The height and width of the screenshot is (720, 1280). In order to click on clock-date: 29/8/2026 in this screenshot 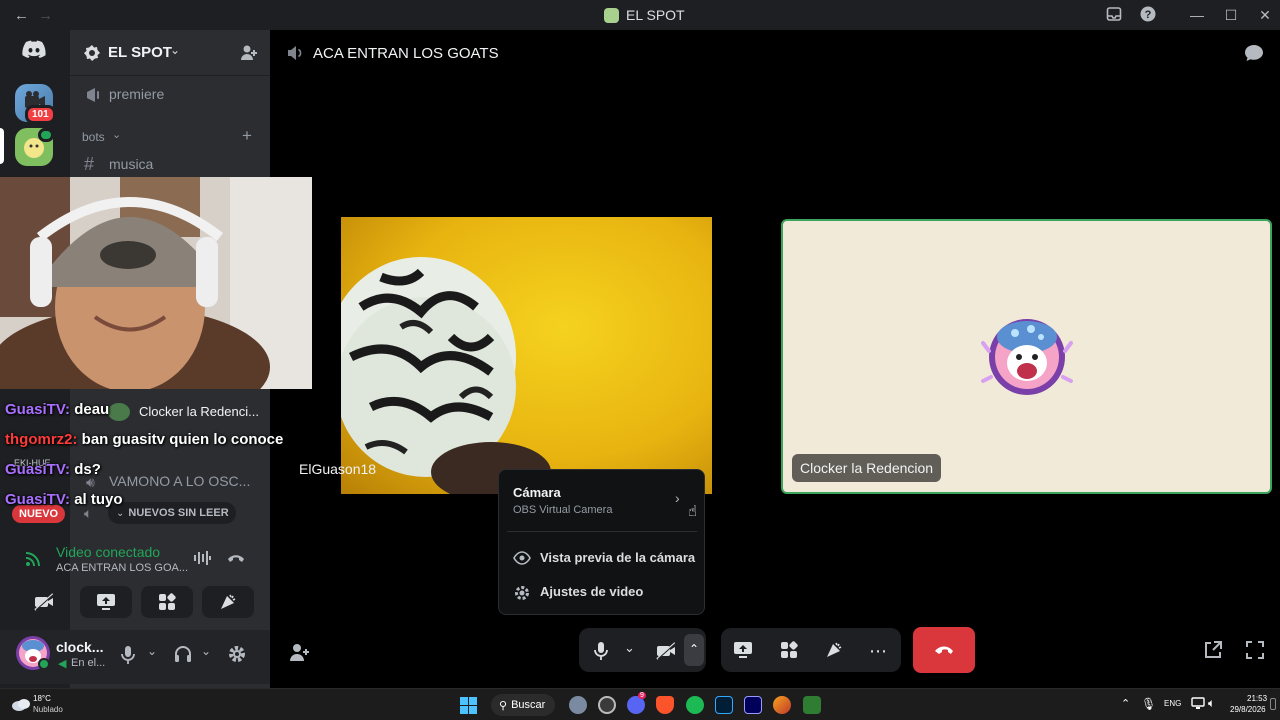, I will do `click(1248, 709)`.